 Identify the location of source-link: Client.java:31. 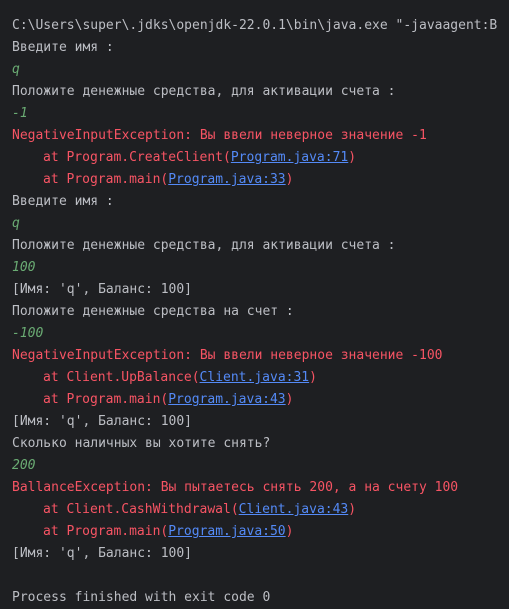
(255, 377).